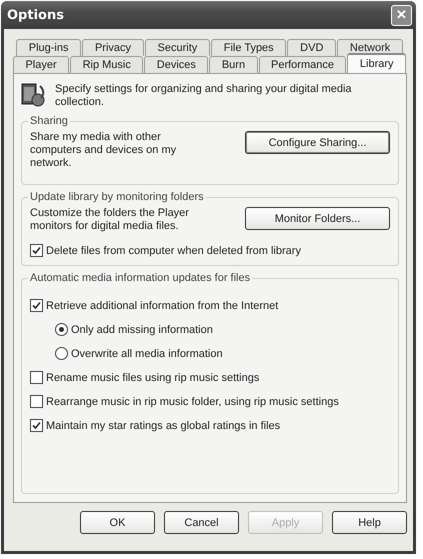 The height and width of the screenshot is (559, 423). What do you see at coordinates (49, 47) in the screenshot?
I see `tab: Plug-ins` at bounding box center [49, 47].